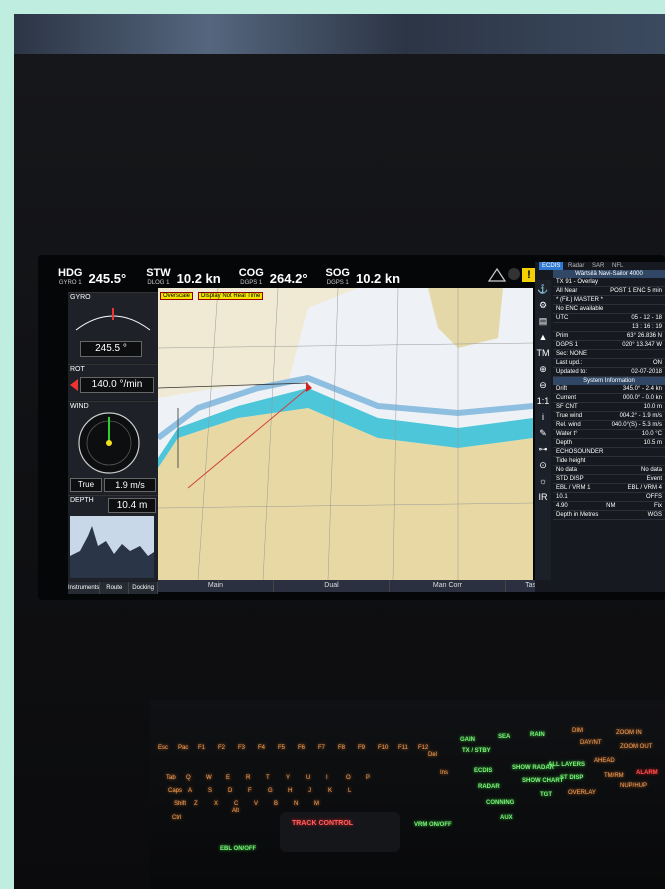 This screenshot has height=889, width=665. Describe the element at coordinates (230, 791) in the screenshot. I see `key-d: D` at that location.